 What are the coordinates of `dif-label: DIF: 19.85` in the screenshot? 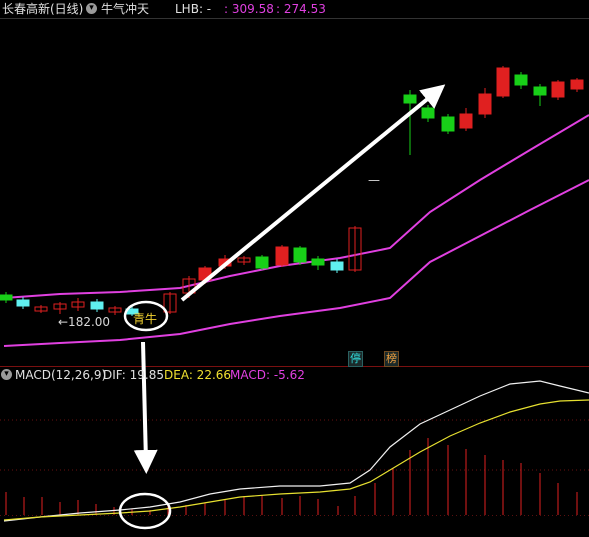 It's located at (133, 375).